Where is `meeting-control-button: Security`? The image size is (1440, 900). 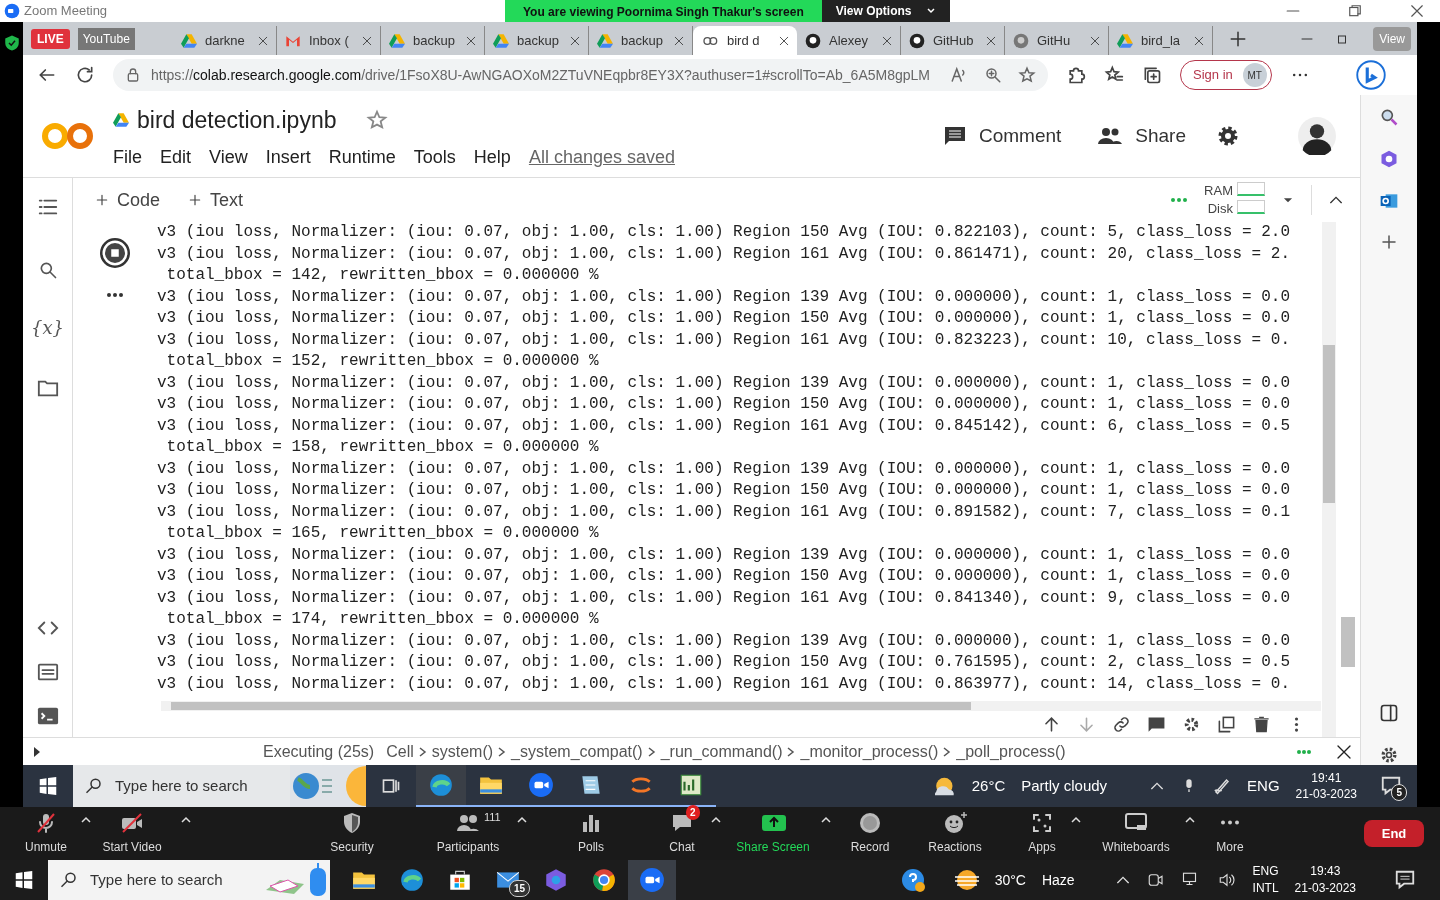
meeting-control-button: Security is located at coordinates (352, 833).